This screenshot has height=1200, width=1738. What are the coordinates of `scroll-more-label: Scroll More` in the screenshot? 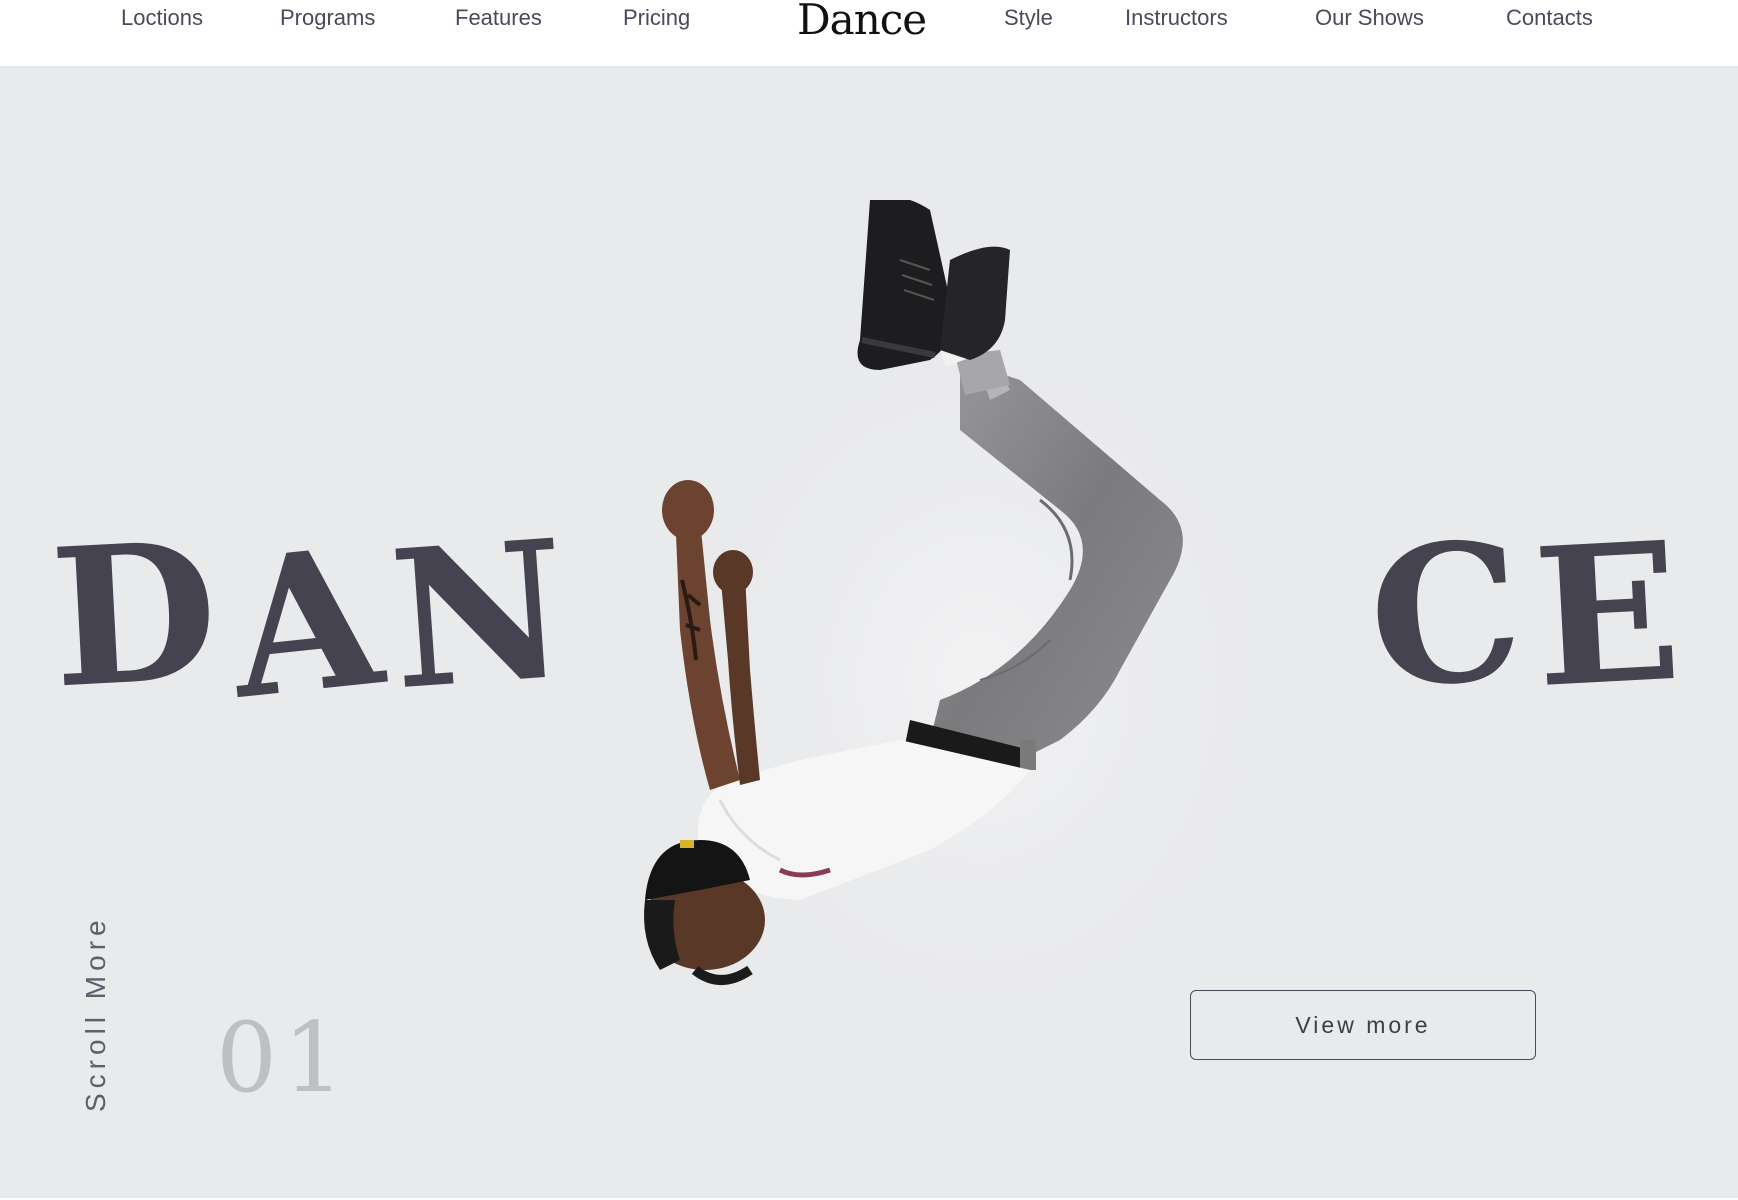 It's located at (96, 1013).